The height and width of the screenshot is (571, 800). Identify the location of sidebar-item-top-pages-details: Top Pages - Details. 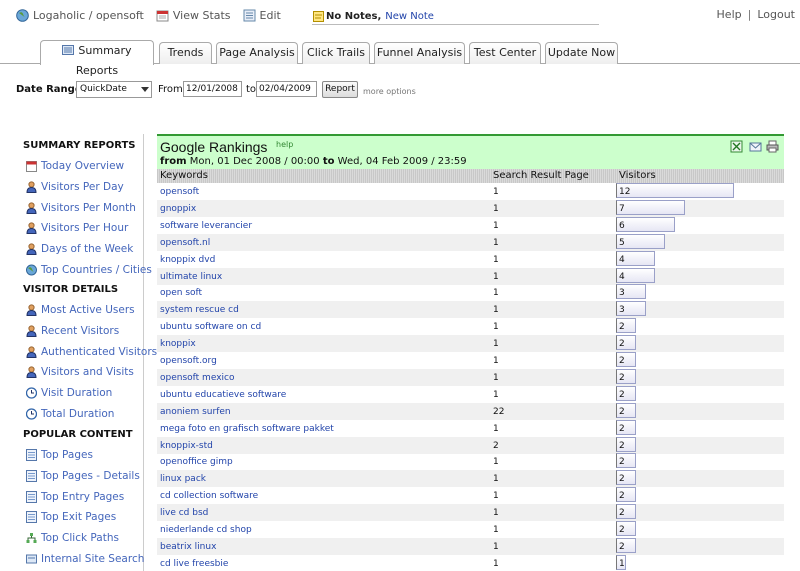
(83, 476).